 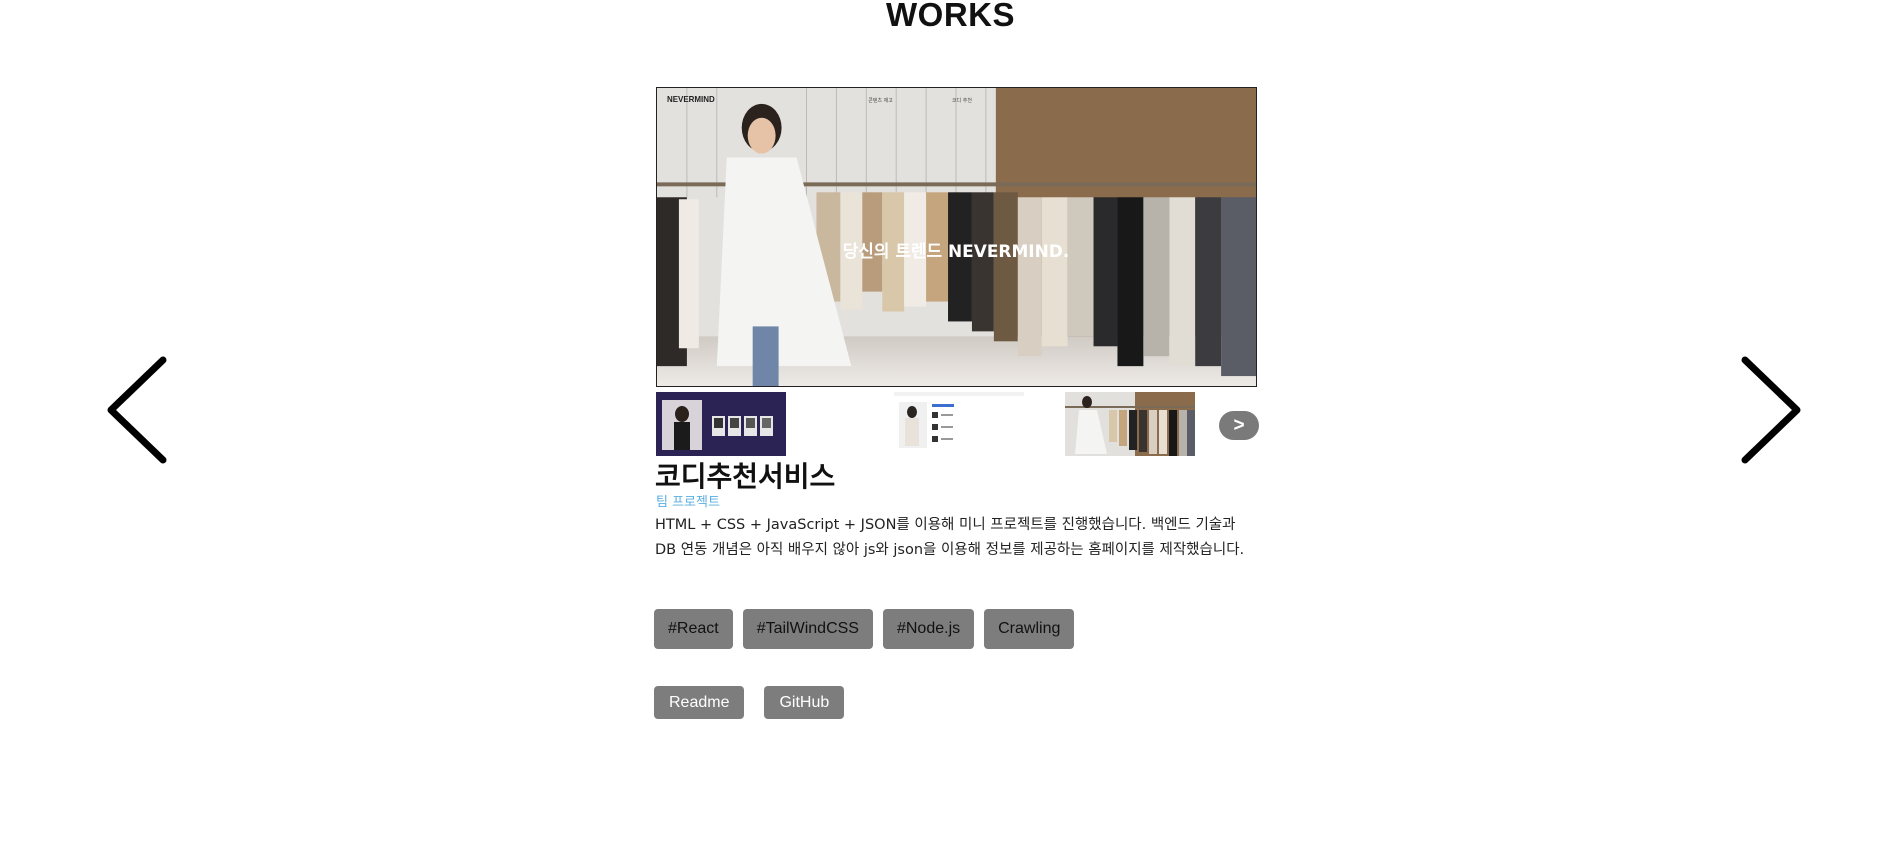 I want to click on project-links: Readme GitHub, so click(x=749, y=702).